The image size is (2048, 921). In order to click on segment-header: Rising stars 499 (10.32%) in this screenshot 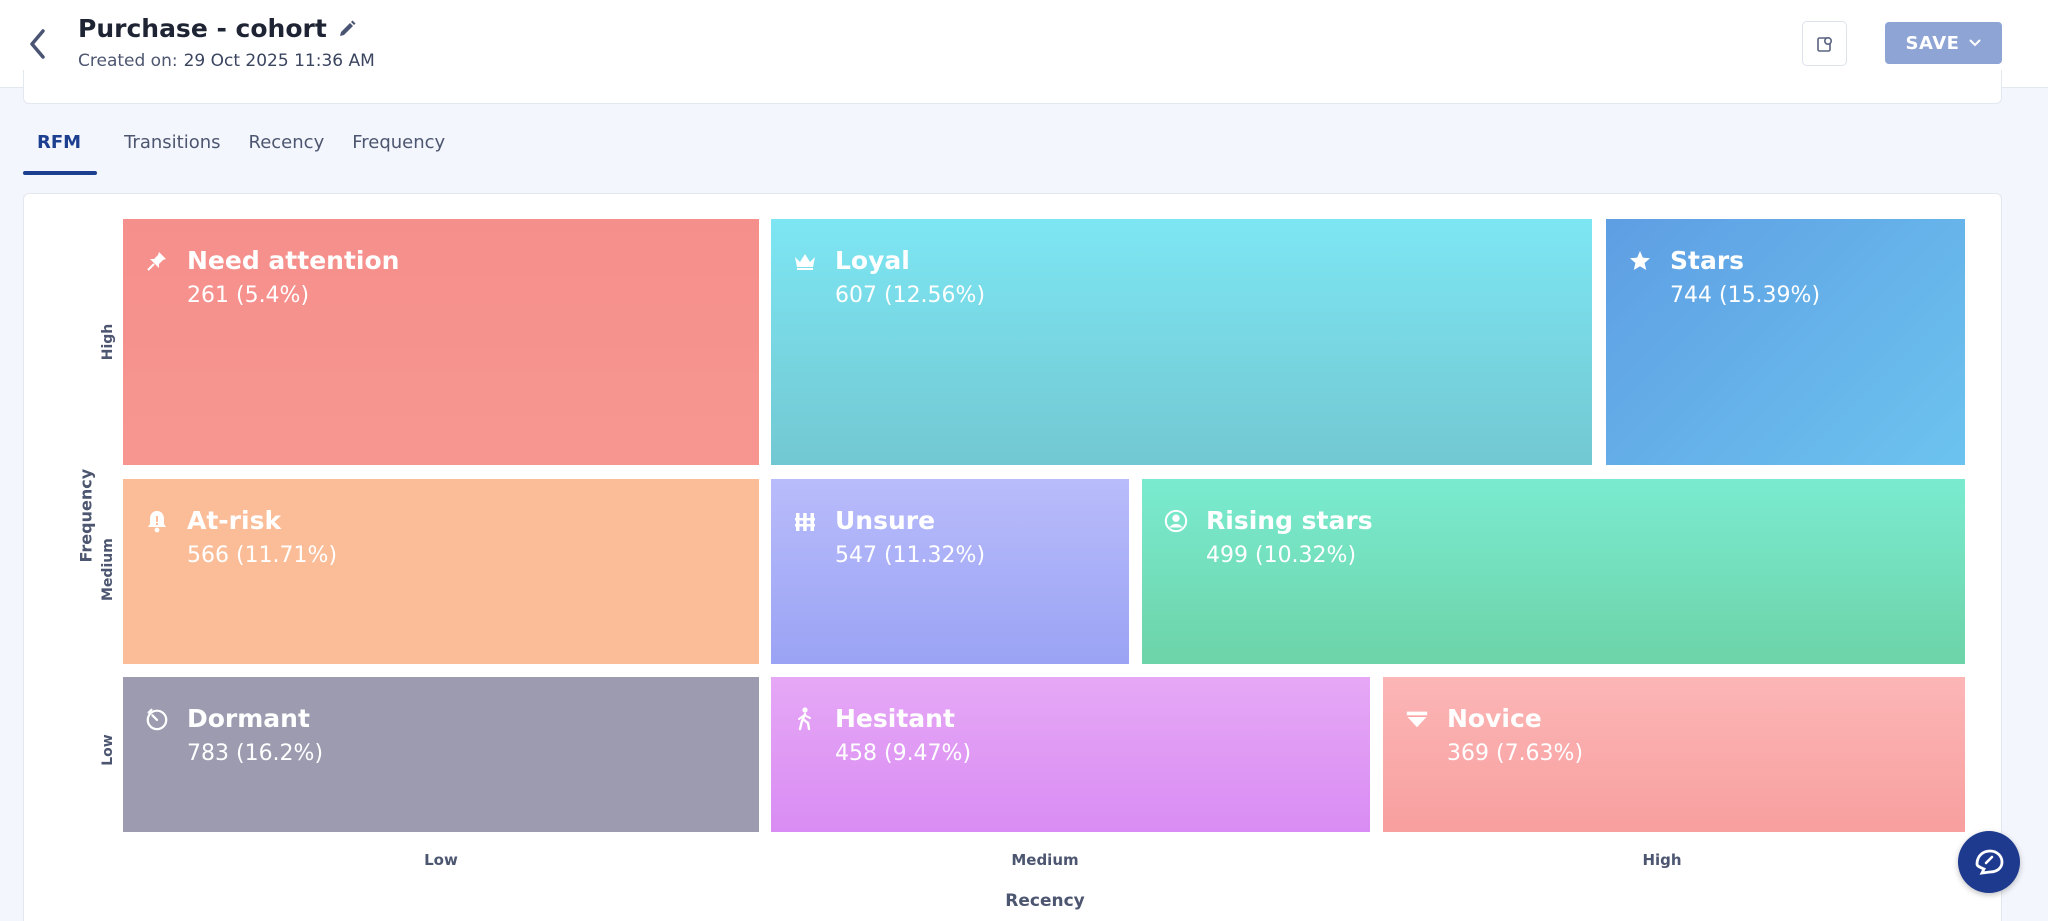, I will do `click(1268, 539)`.